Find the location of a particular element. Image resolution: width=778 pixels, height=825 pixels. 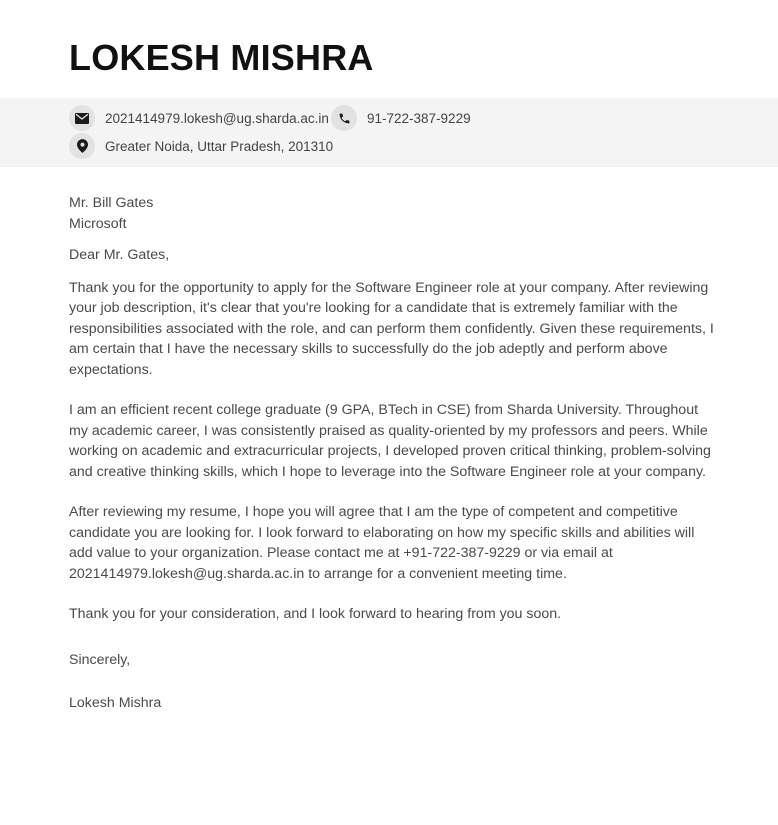

salutation: Dear Mr. Gates, is located at coordinates (119, 255).